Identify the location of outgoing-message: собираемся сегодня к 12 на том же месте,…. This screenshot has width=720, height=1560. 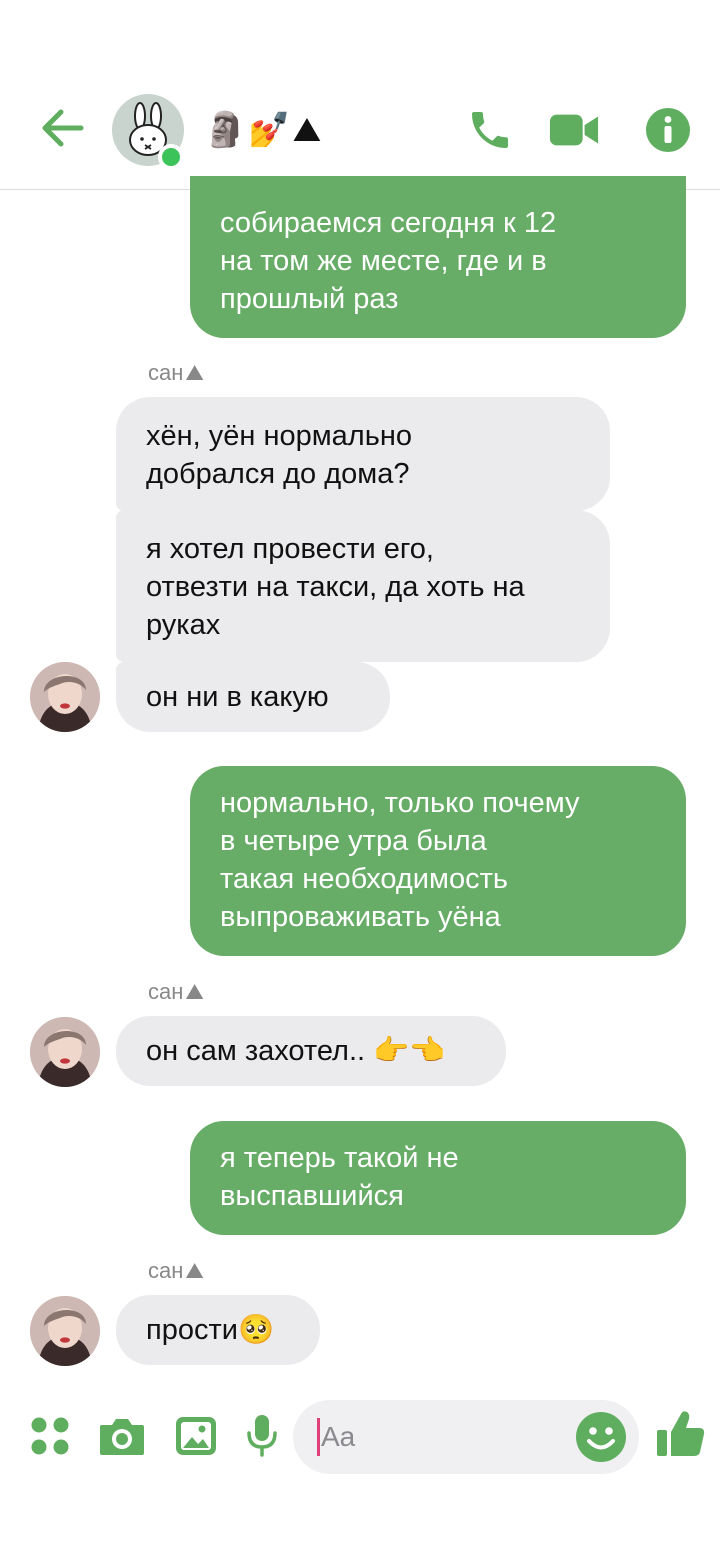
(438, 257).